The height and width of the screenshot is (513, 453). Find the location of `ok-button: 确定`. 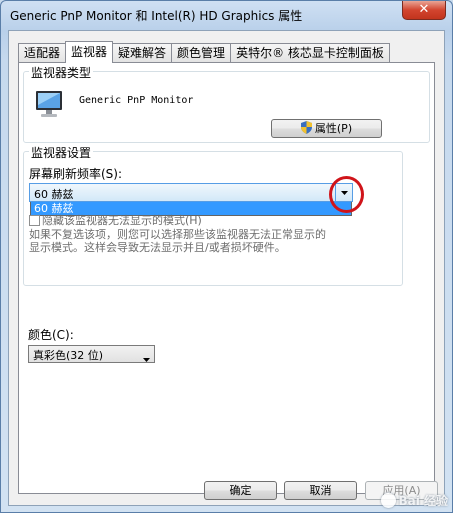

ok-button: 确定 is located at coordinates (240, 490).